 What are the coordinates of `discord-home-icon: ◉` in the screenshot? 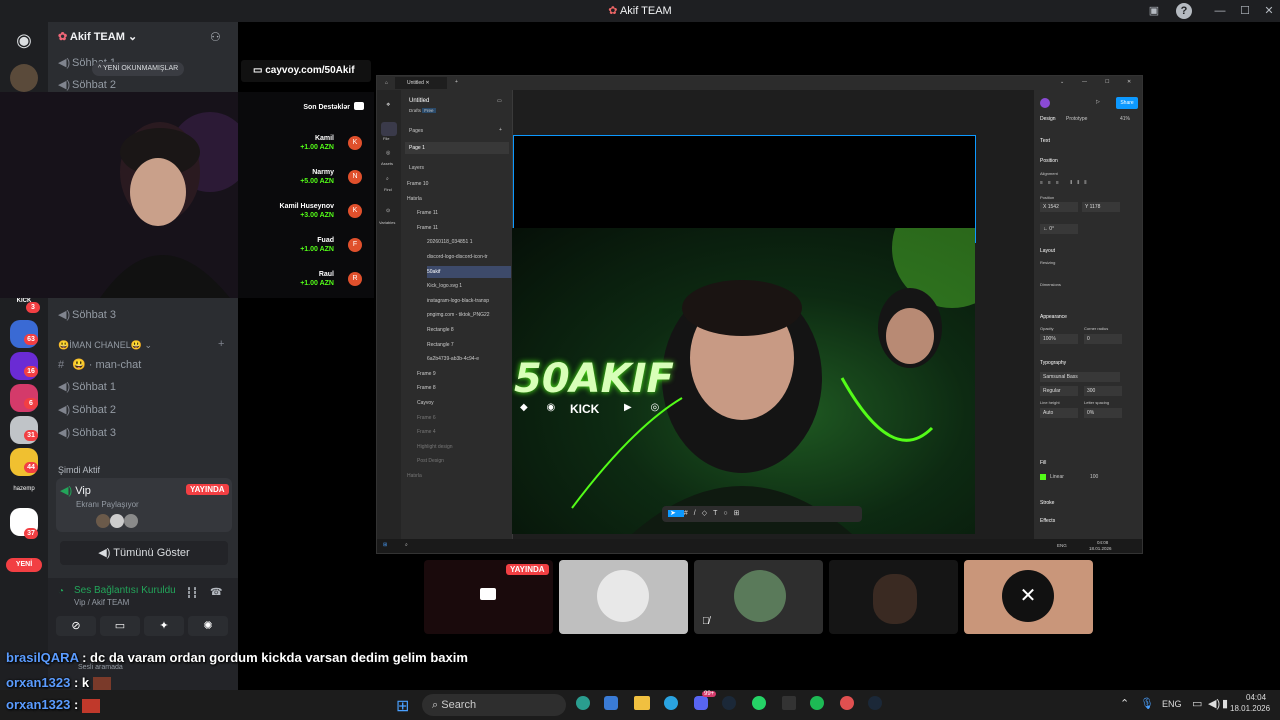 It's located at (24, 40).